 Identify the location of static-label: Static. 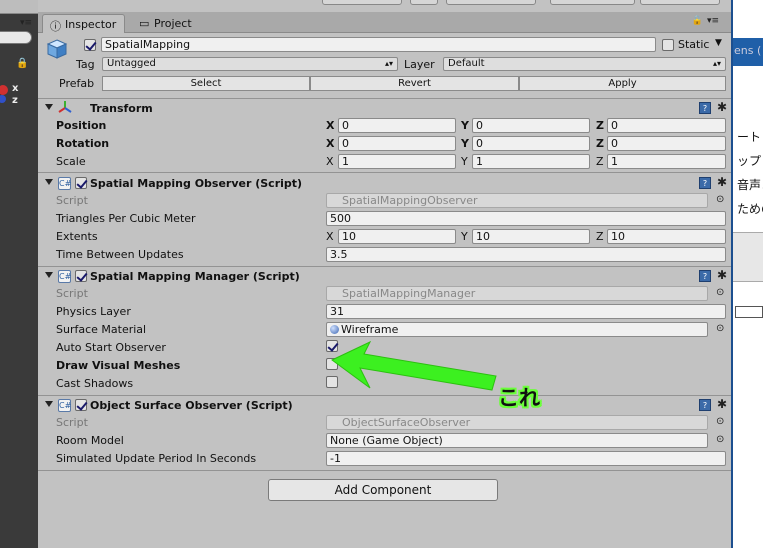
(694, 44).